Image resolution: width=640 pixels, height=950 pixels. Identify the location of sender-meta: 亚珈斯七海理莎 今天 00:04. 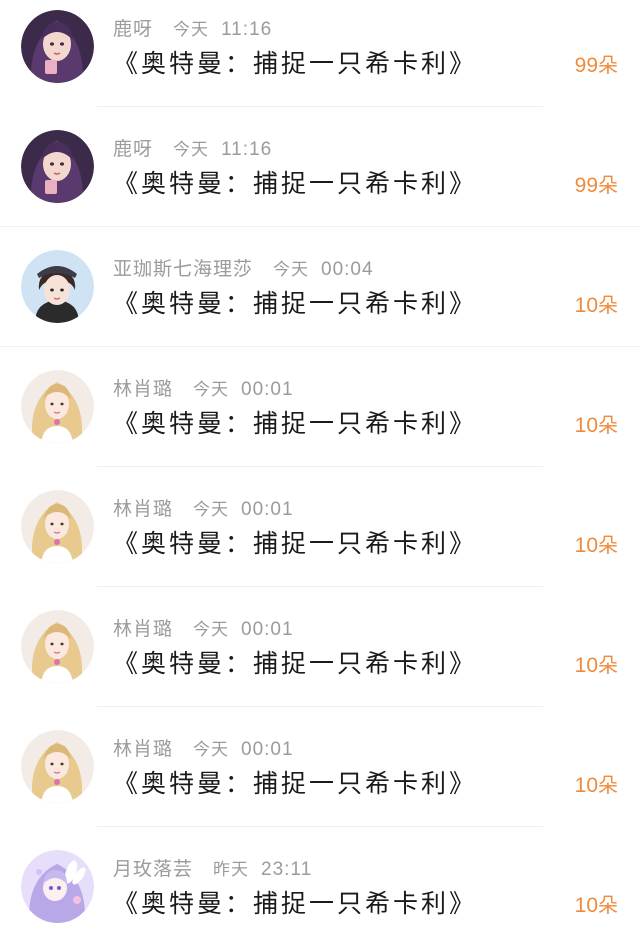
(243, 269).